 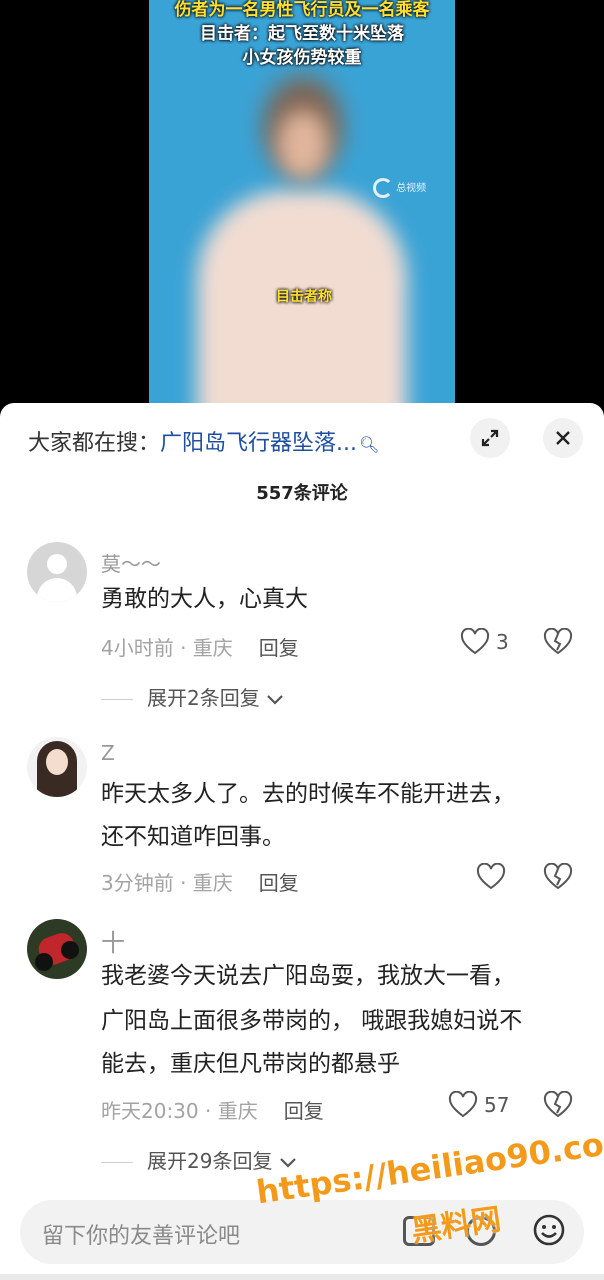 I want to click on comment-username: Z, so click(x=108, y=753).